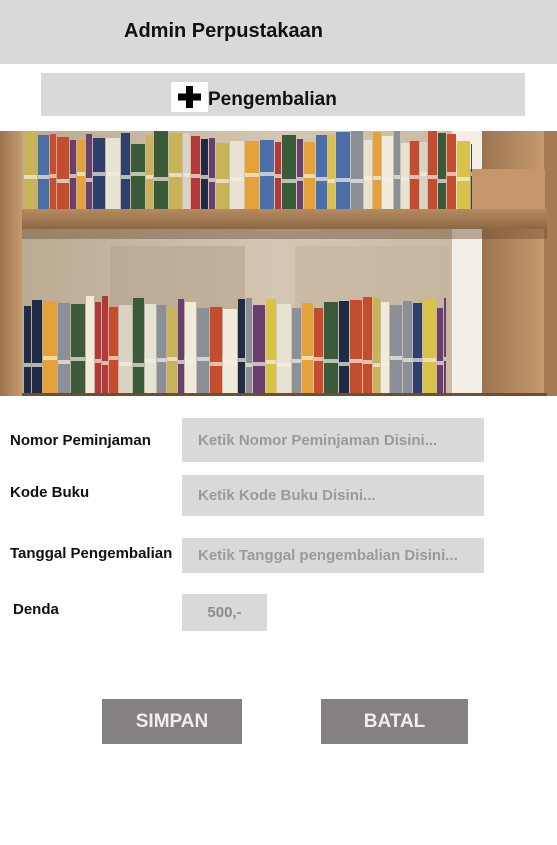  Describe the element at coordinates (36, 609) in the screenshot. I see `denda-label: Denda` at that location.